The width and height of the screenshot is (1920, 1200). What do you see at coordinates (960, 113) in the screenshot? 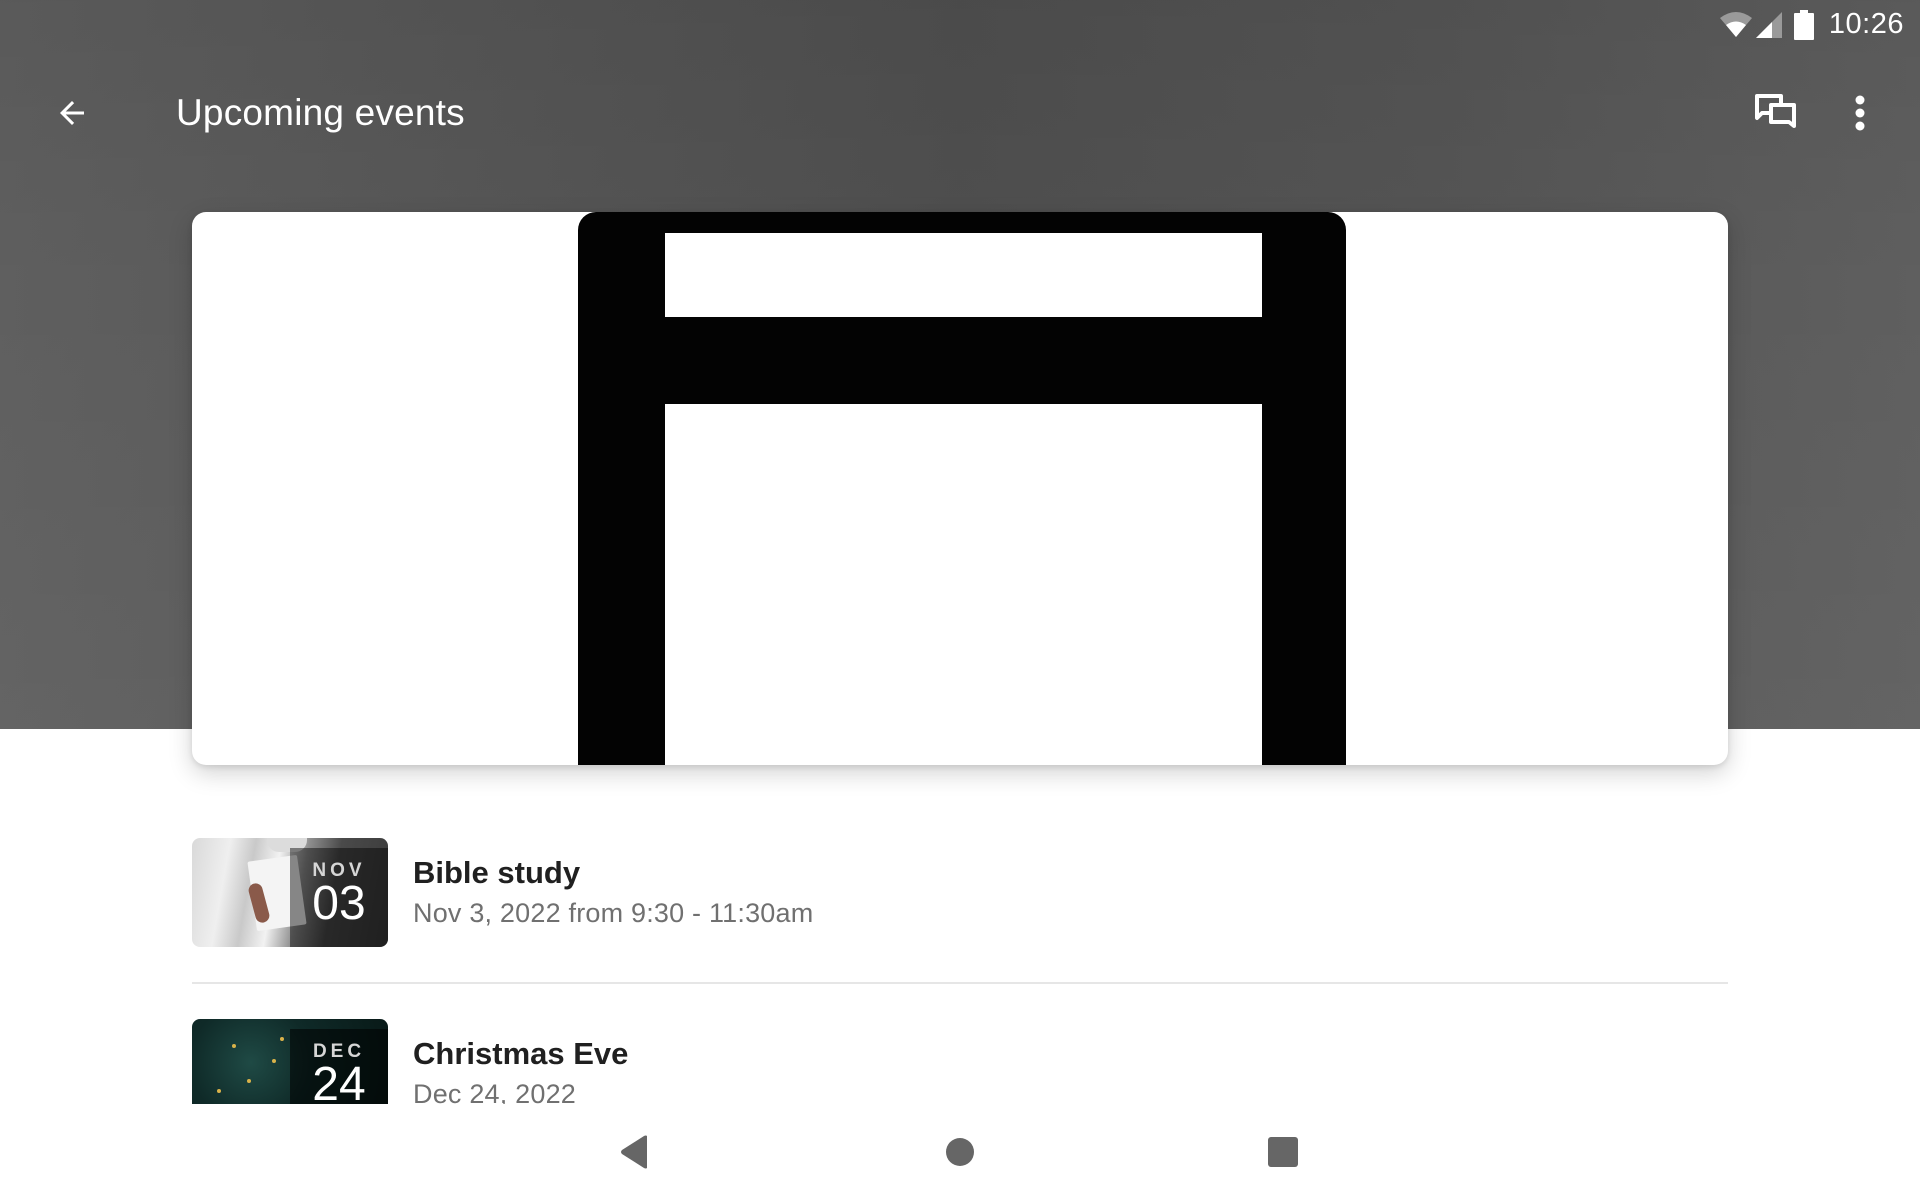
I see `app-bar: Upcoming events` at bounding box center [960, 113].